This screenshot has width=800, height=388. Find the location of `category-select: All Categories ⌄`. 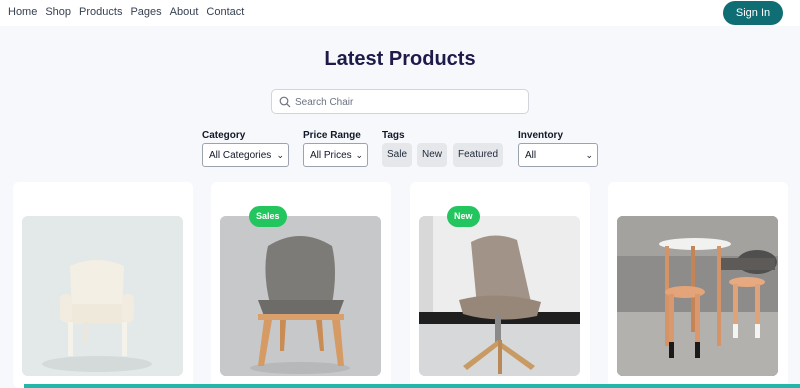

category-select: All Categories ⌄ is located at coordinates (245, 155).